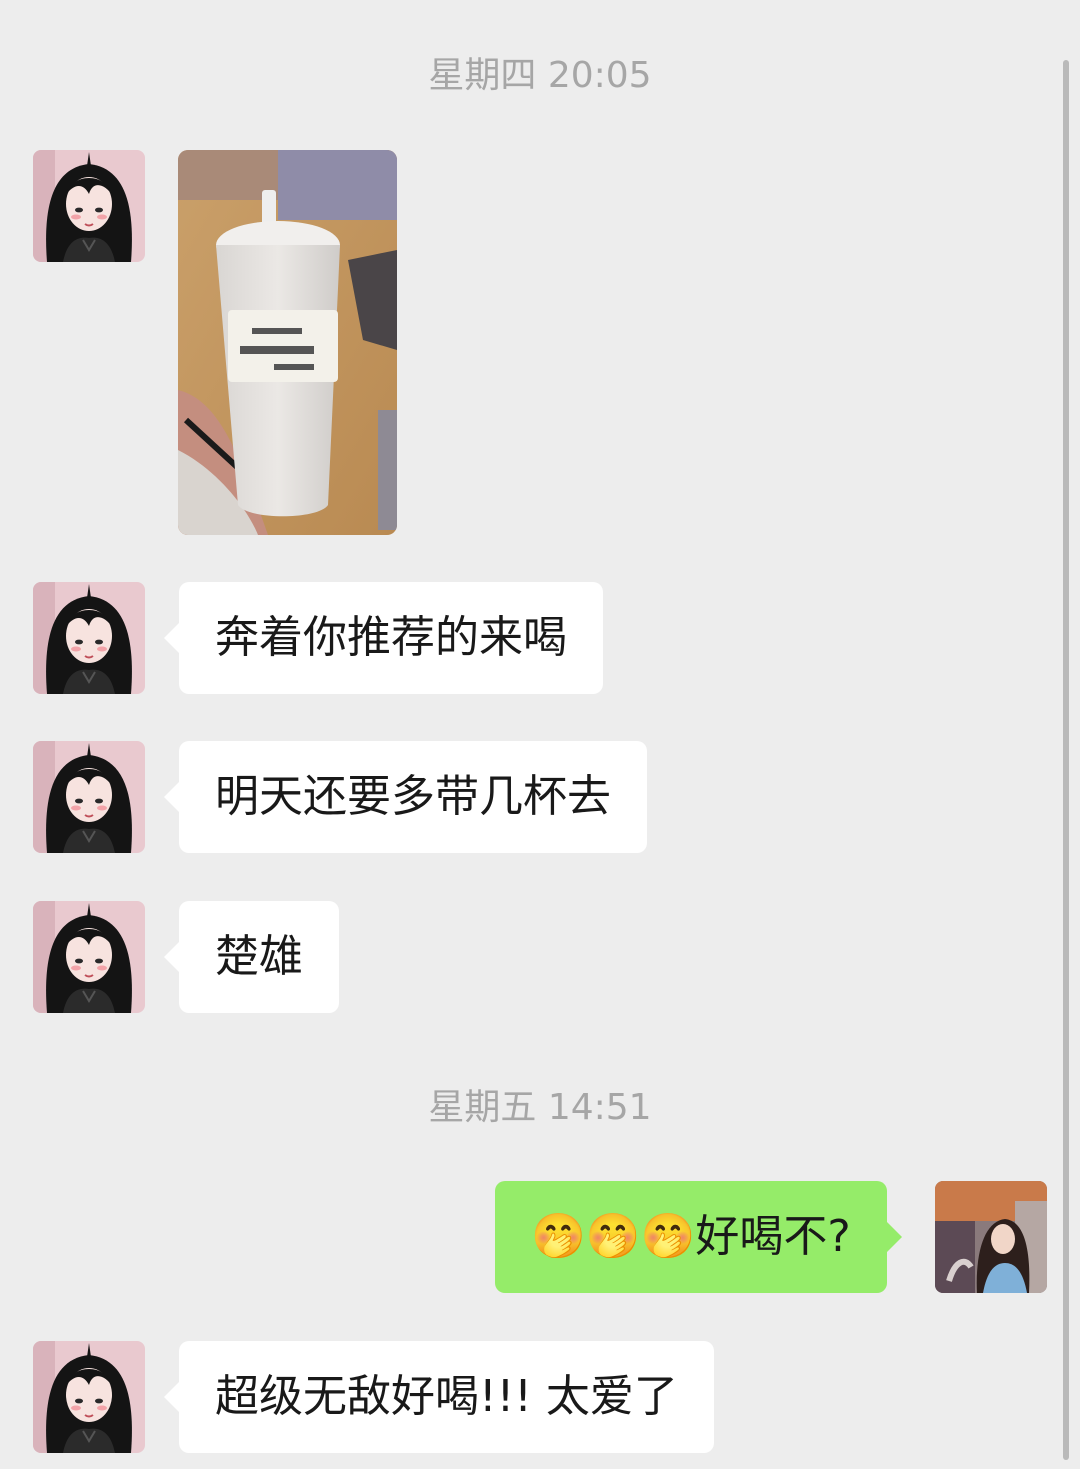 The width and height of the screenshot is (1080, 1469). What do you see at coordinates (1066, 760) in the screenshot?
I see `scrollbar` at bounding box center [1066, 760].